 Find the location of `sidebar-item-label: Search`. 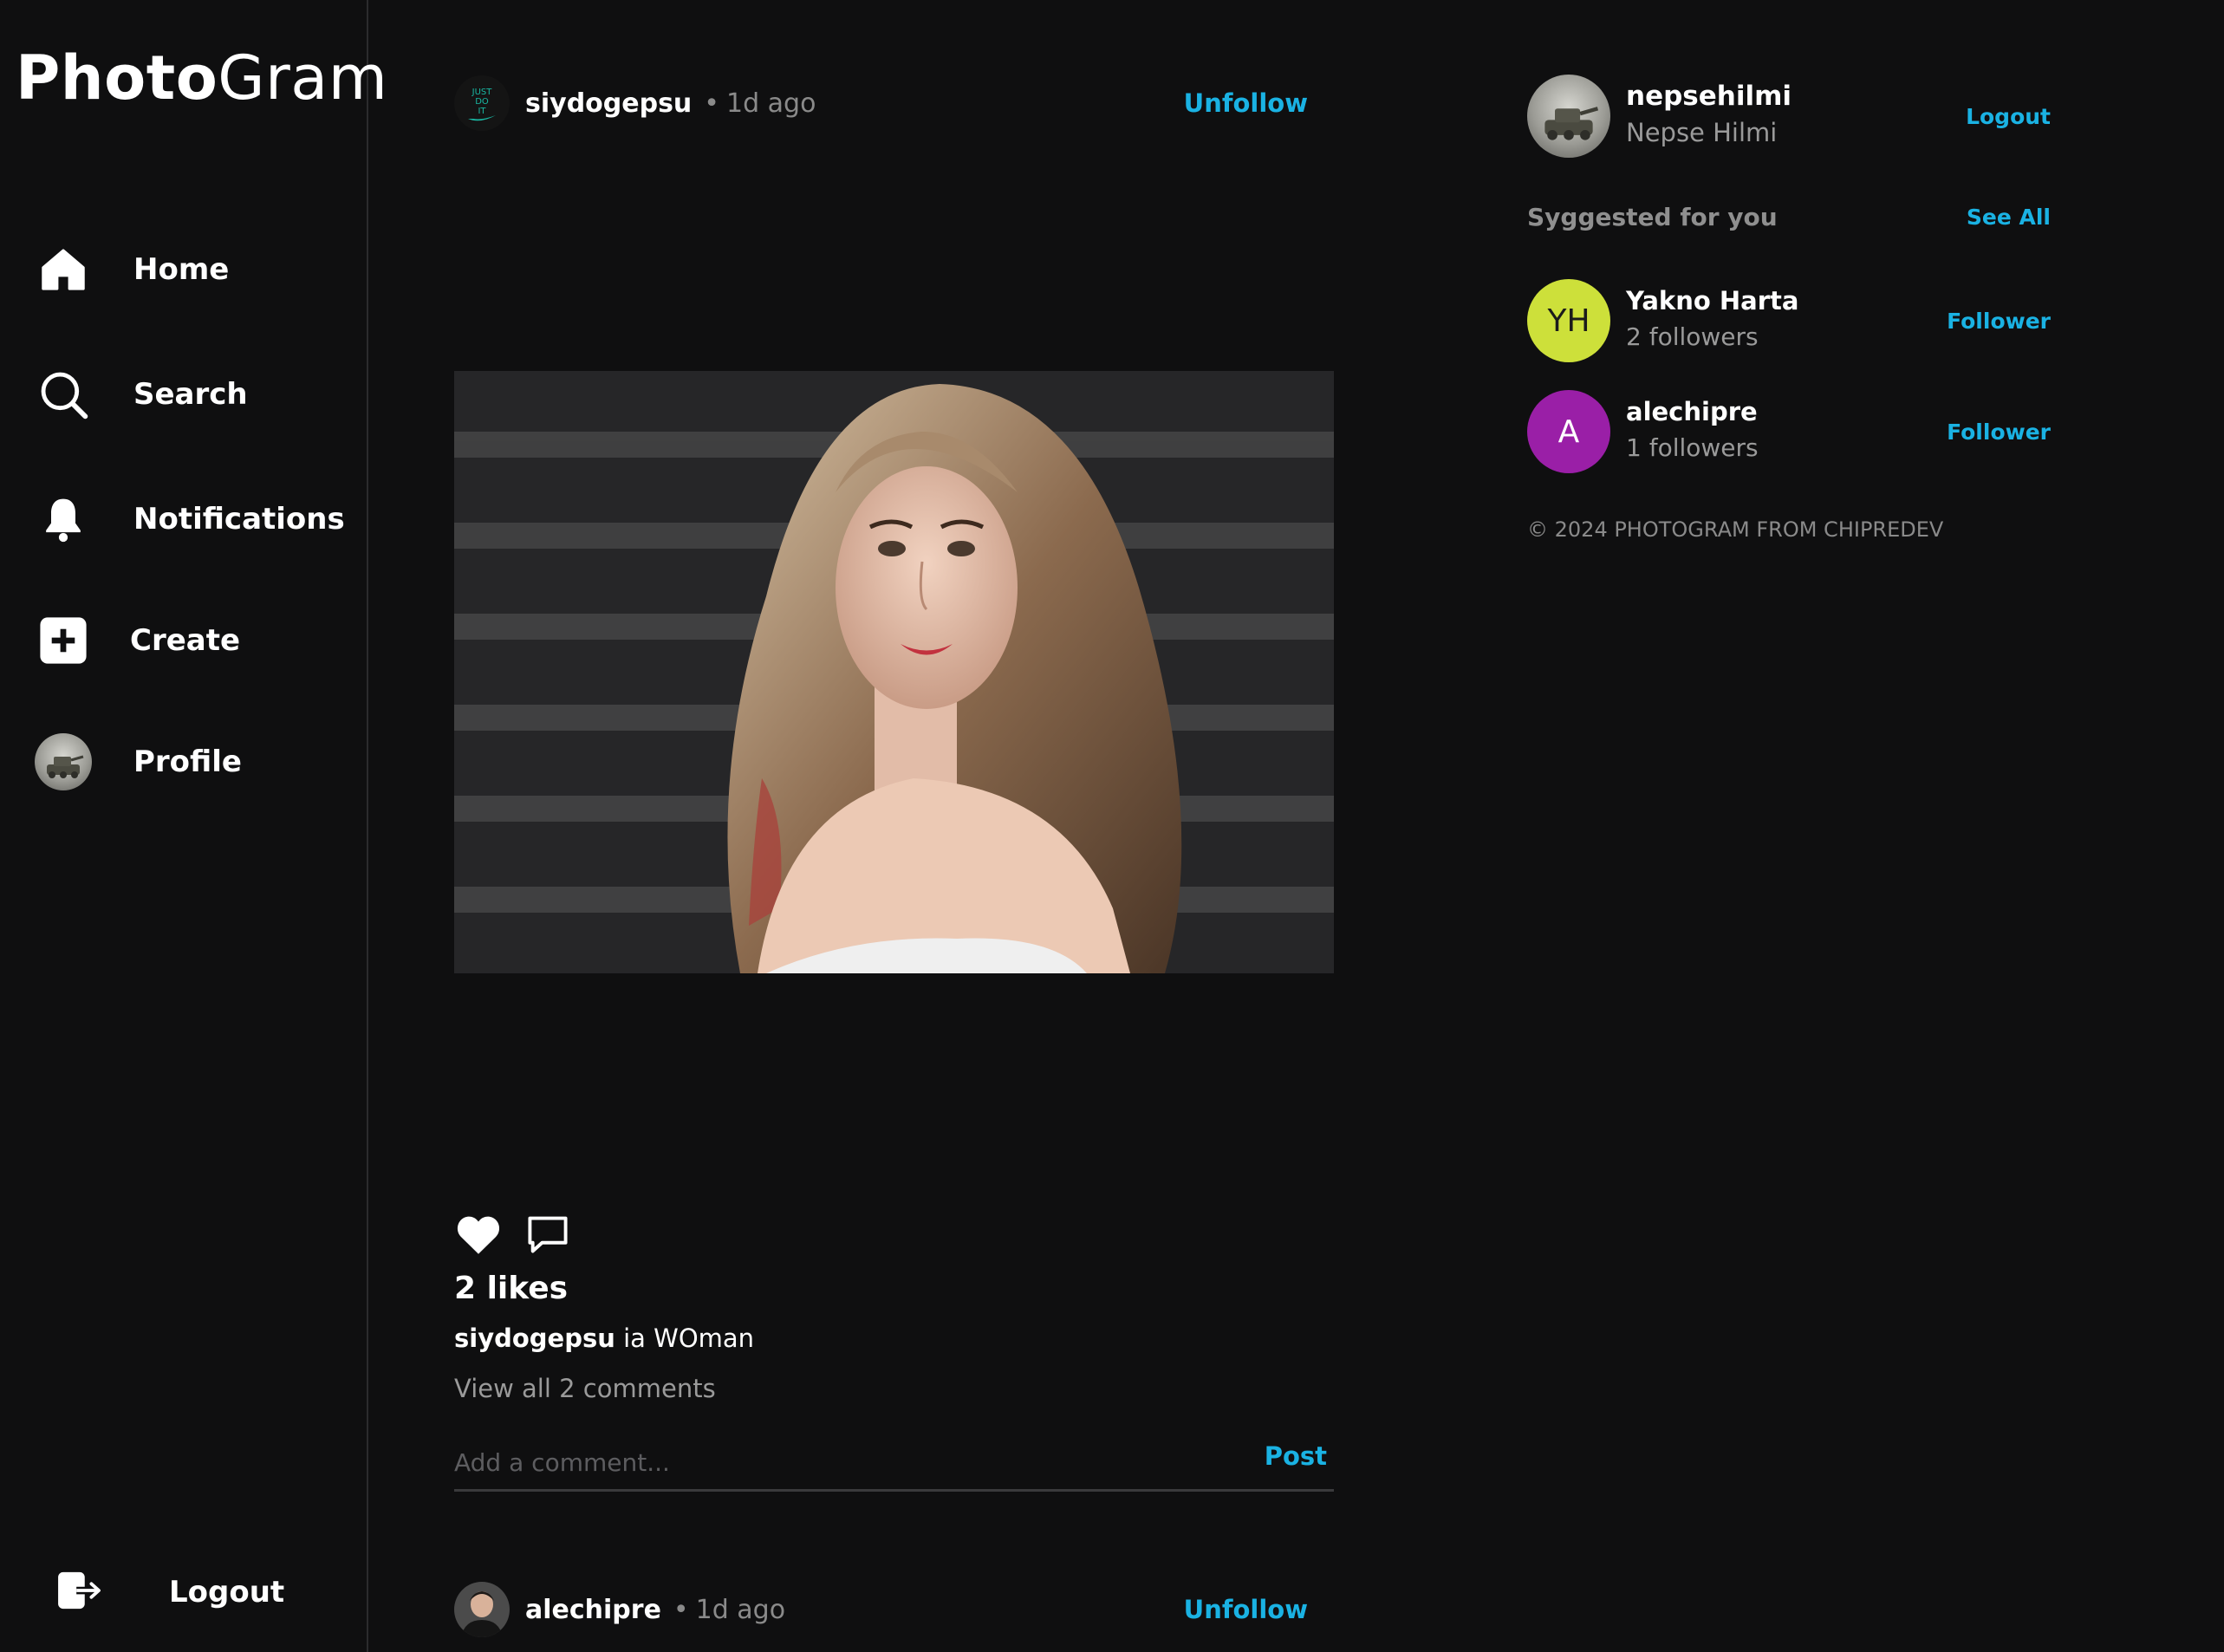

sidebar-item-label: Search is located at coordinates (190, 394).